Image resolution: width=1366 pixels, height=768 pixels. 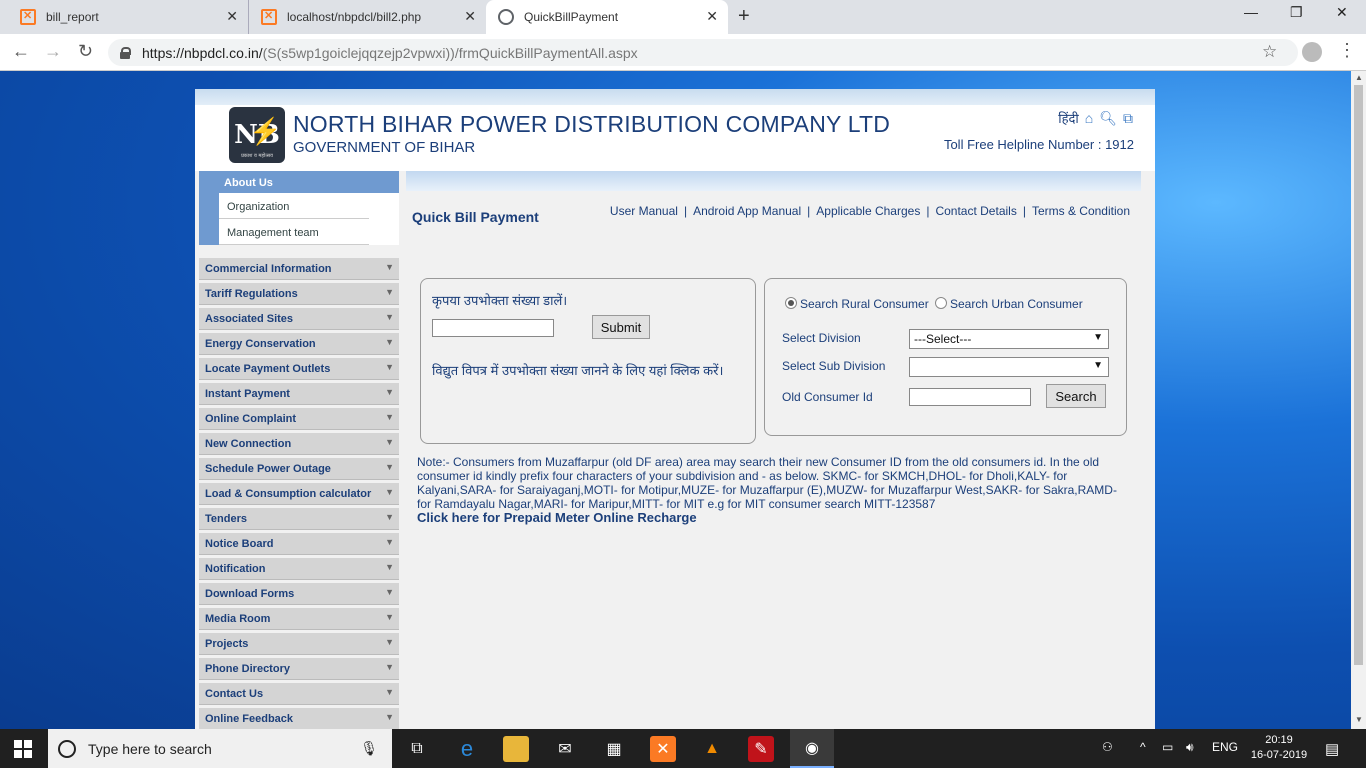 I want to click on sidebar-item: Energy Conservation ▼, so click(x=299, y=344).